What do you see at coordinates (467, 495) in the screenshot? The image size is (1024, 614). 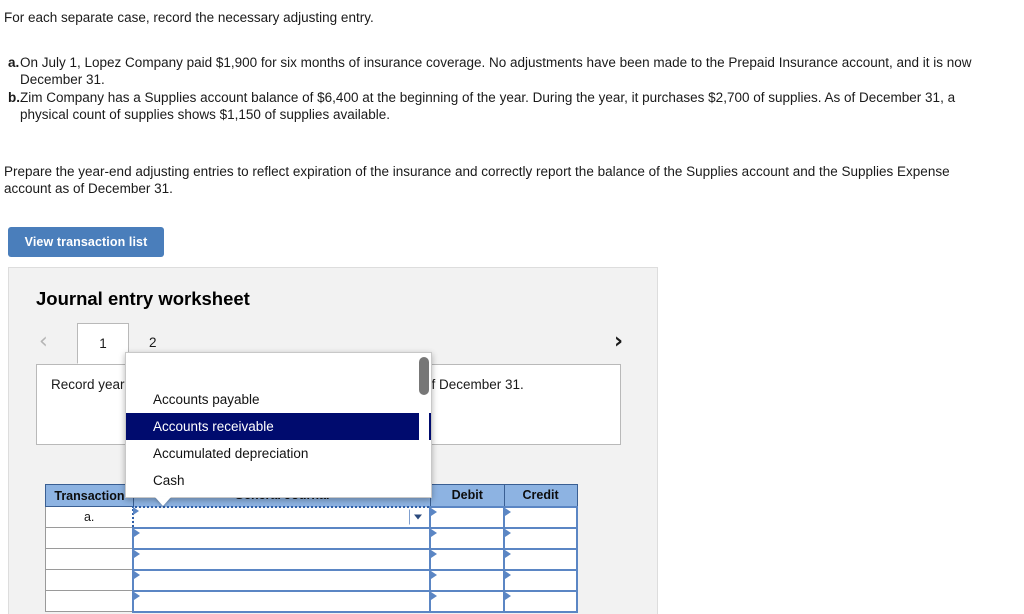 I see `column-header-debit: Debit` at bounding box center [467, 495].